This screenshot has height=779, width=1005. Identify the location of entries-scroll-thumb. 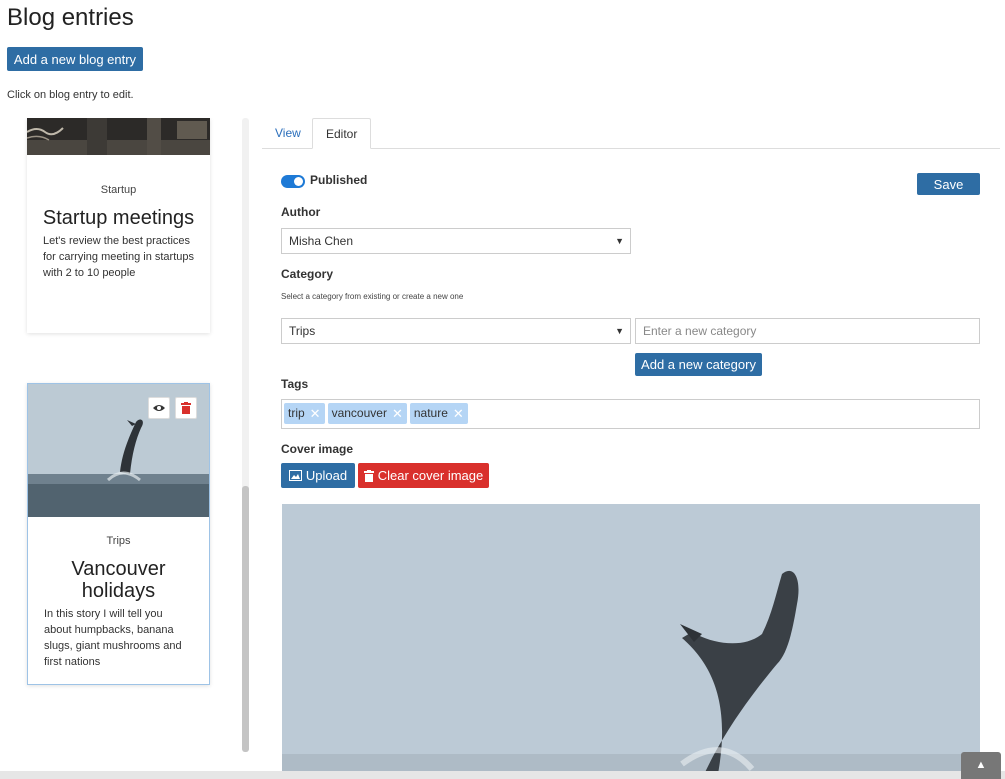
(245, 619).